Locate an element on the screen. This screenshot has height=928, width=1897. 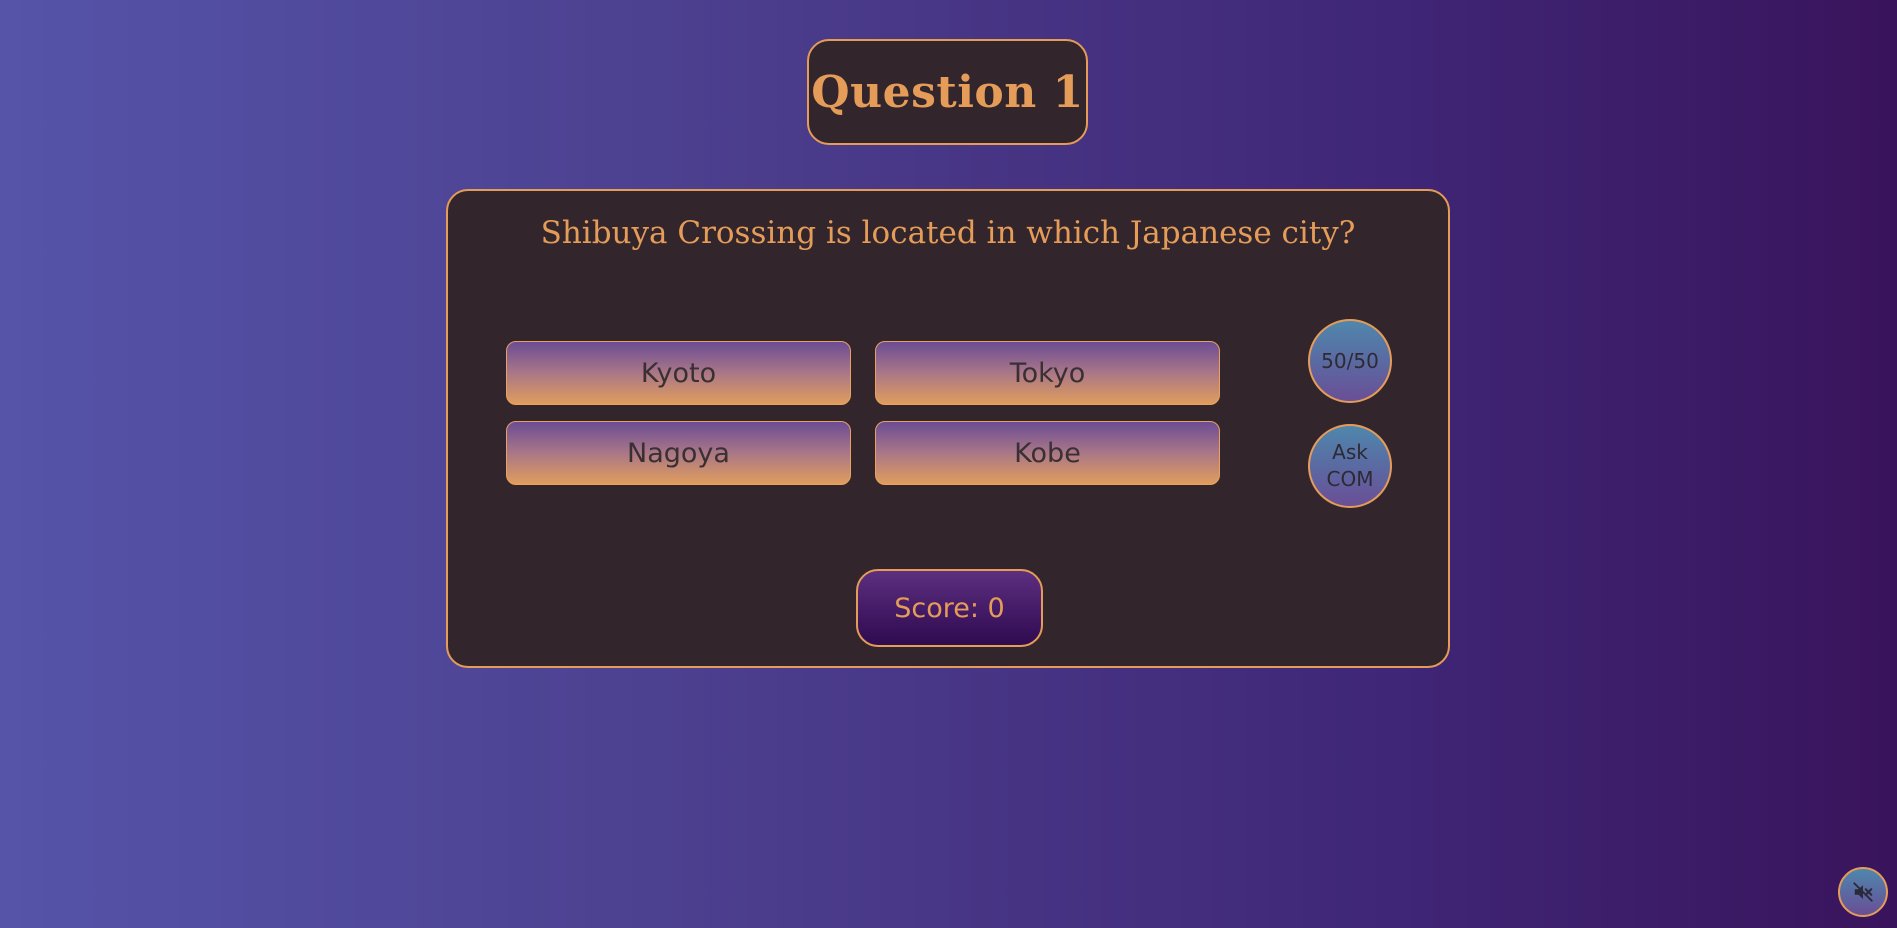
answer-button-kobe: Kobe is located at coordinates (1047, 453).